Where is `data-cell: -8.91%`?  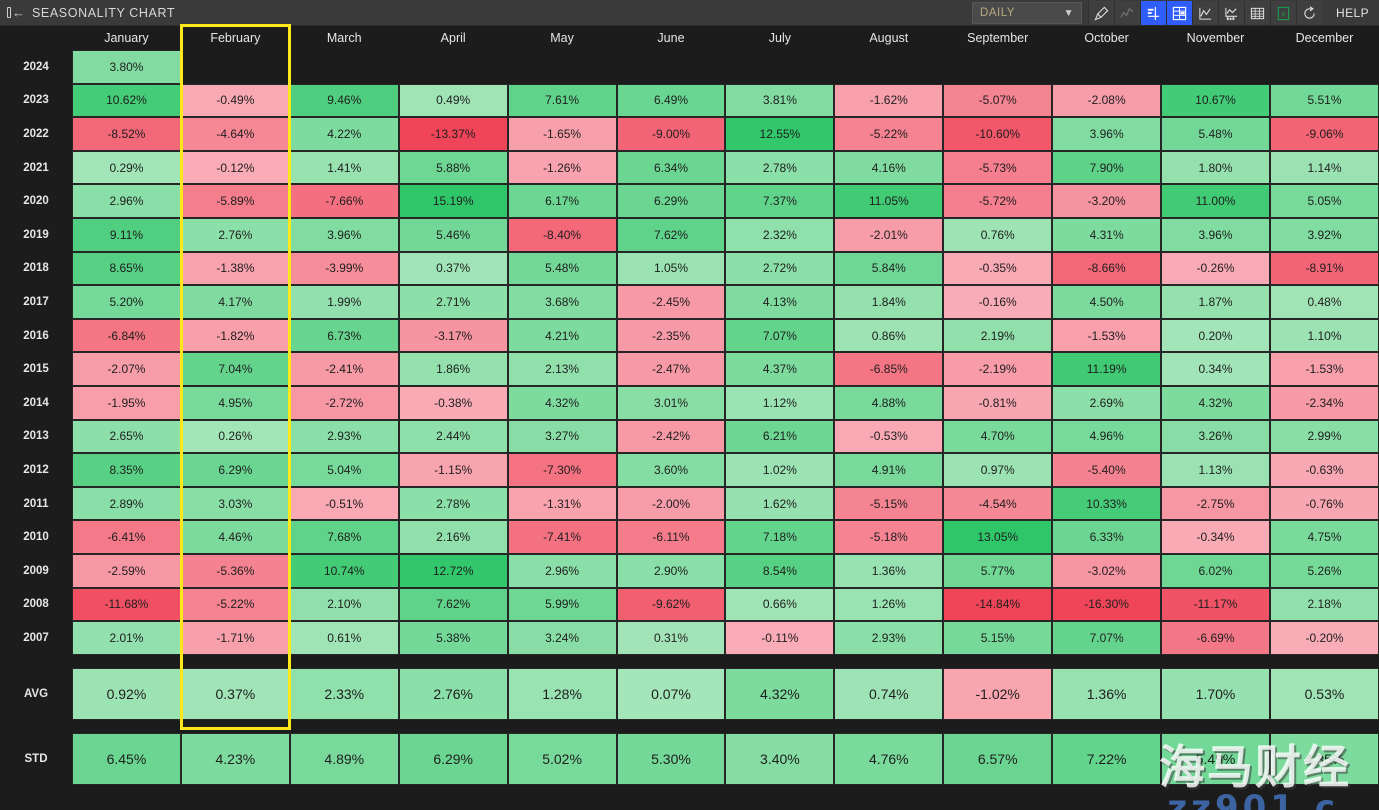
data-cell: -8.91% is located at coordinates (1324, 268).